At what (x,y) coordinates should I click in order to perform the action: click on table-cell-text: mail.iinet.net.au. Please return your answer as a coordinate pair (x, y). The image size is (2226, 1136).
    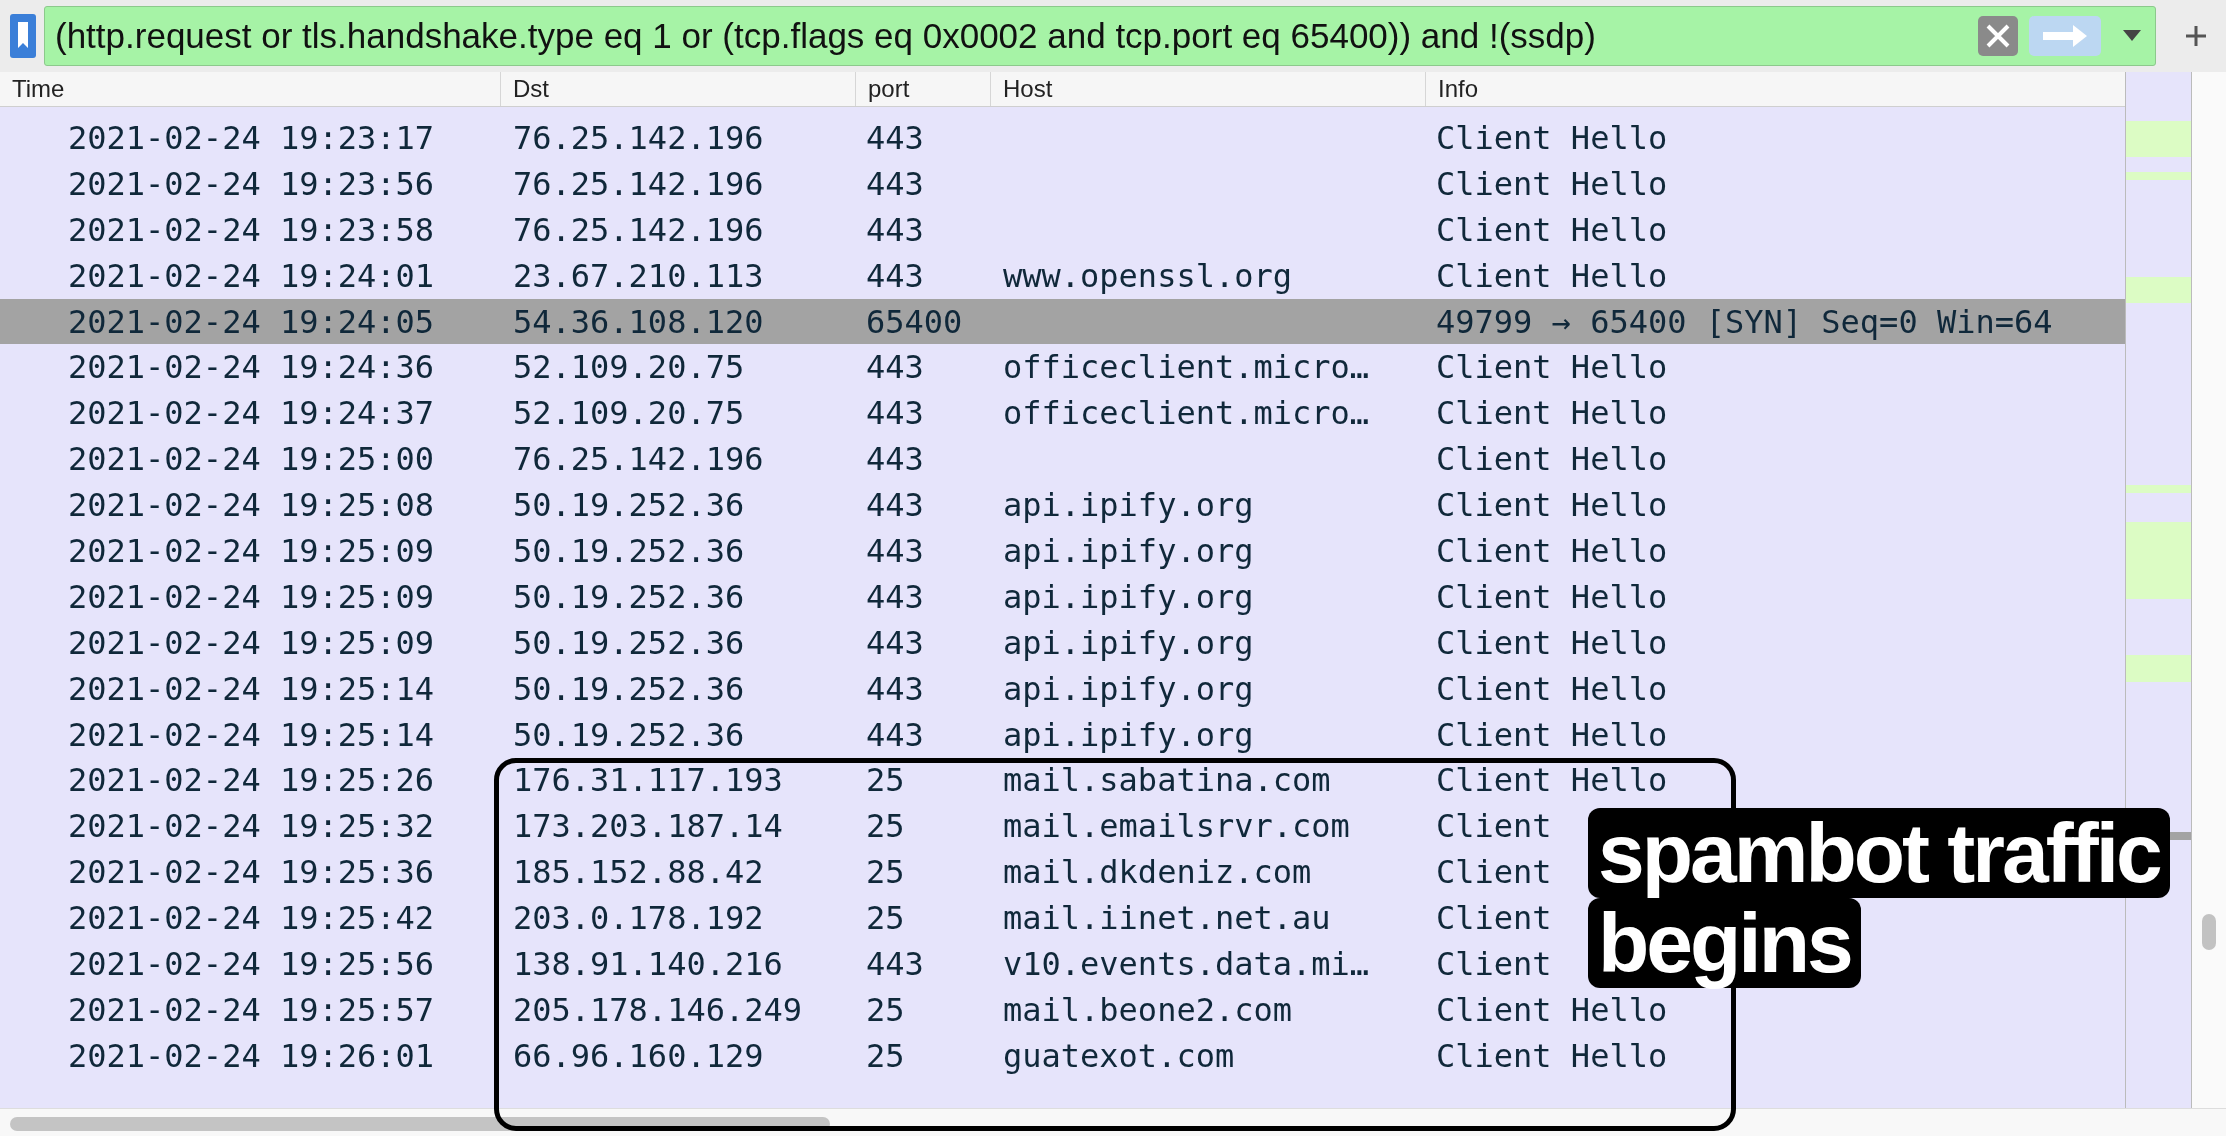
    Looking at the image, I should click on (1167, 918).